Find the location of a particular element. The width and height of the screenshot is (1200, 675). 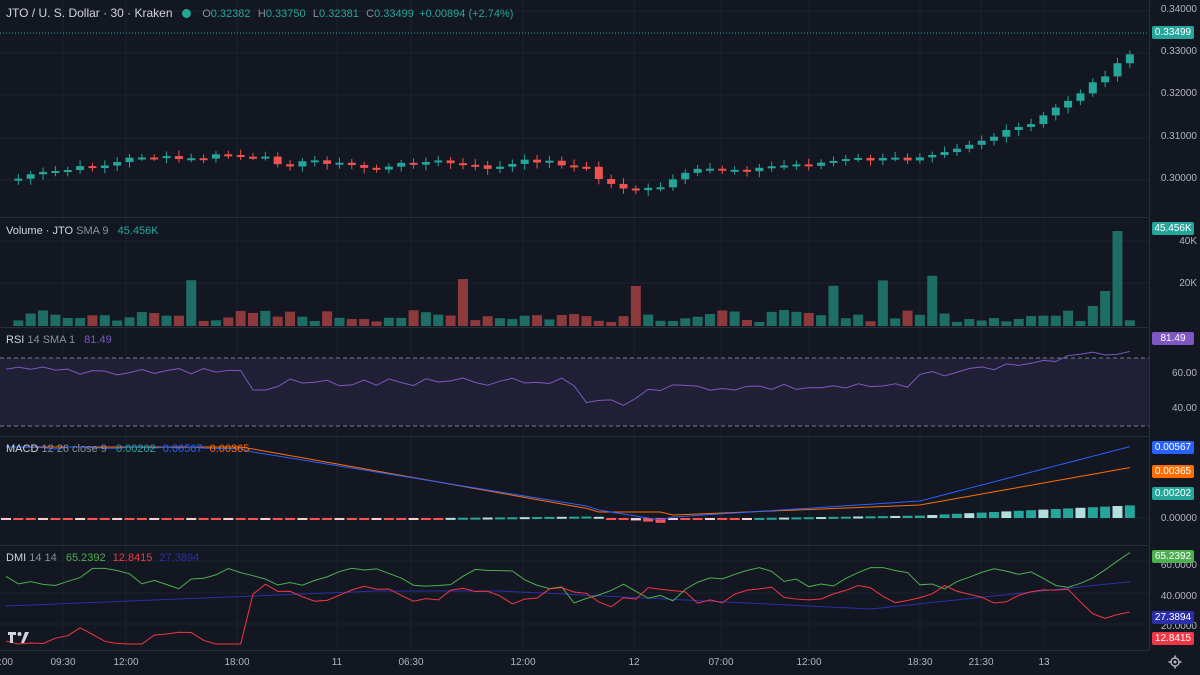

rsi-tick: 60.00 is located at coordinates (1184, 373).